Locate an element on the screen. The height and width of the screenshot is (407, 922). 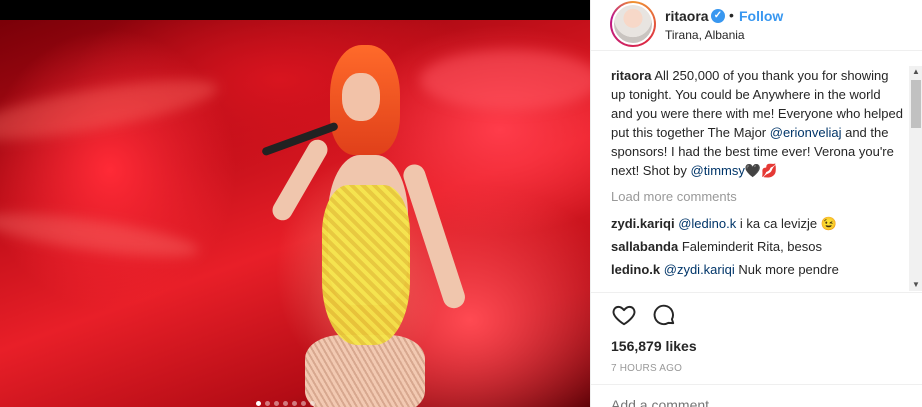
comment-text: Nuk more pendre is located at coordinates (786, 269).